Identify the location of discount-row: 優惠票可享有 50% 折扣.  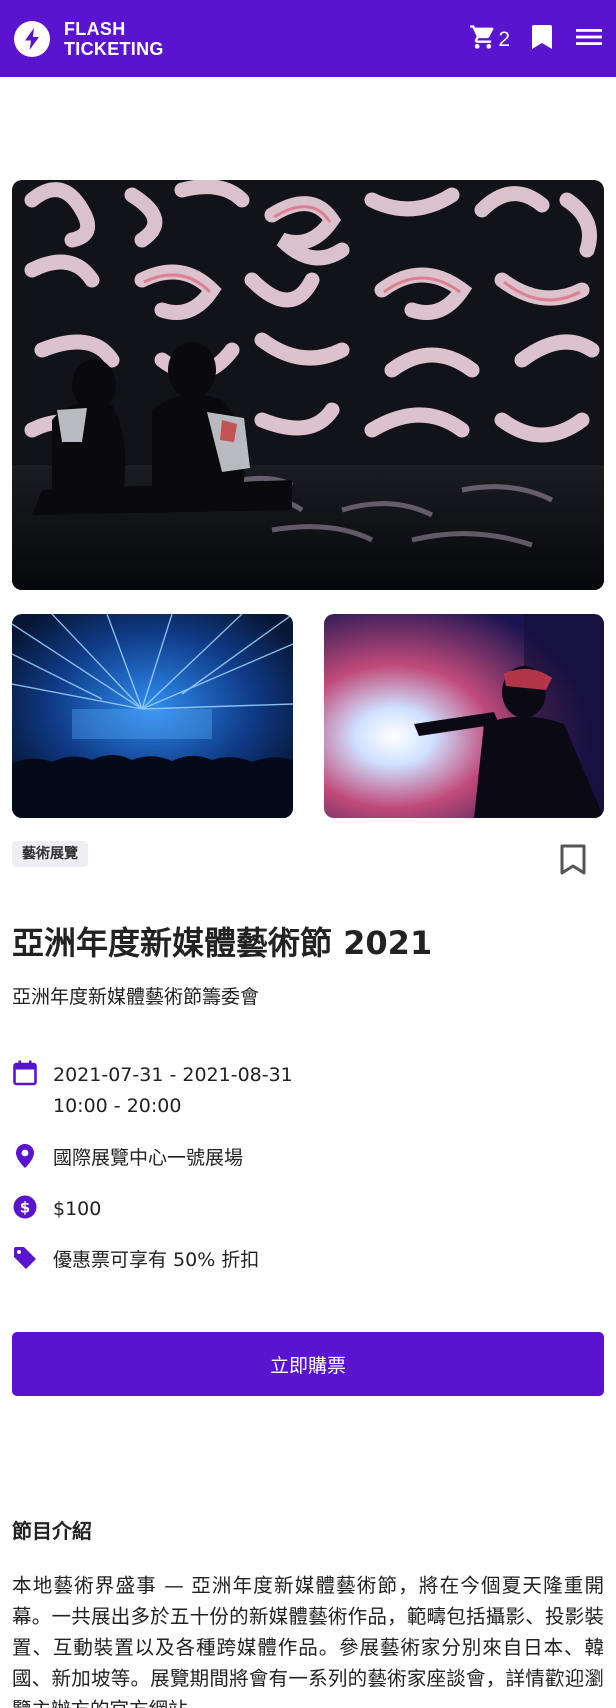
(135, 1260).